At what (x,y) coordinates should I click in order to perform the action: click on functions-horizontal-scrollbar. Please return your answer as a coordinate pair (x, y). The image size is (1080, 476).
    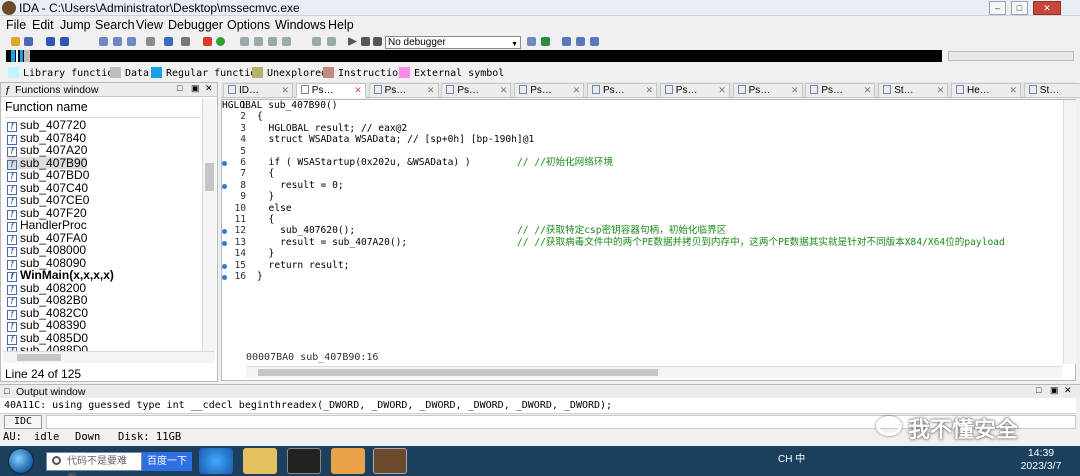
    Looking at the image, I should click on (109, 357).